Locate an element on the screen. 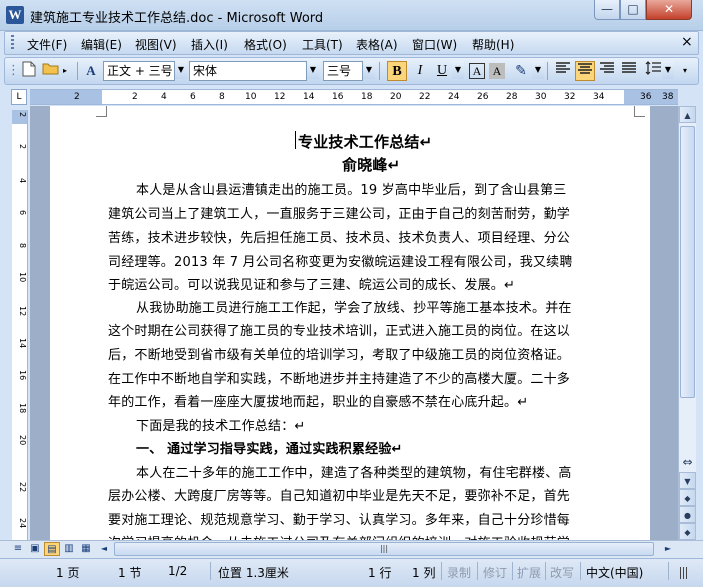  menu-insert: 插入(I) is located at coordinates (209, 44).